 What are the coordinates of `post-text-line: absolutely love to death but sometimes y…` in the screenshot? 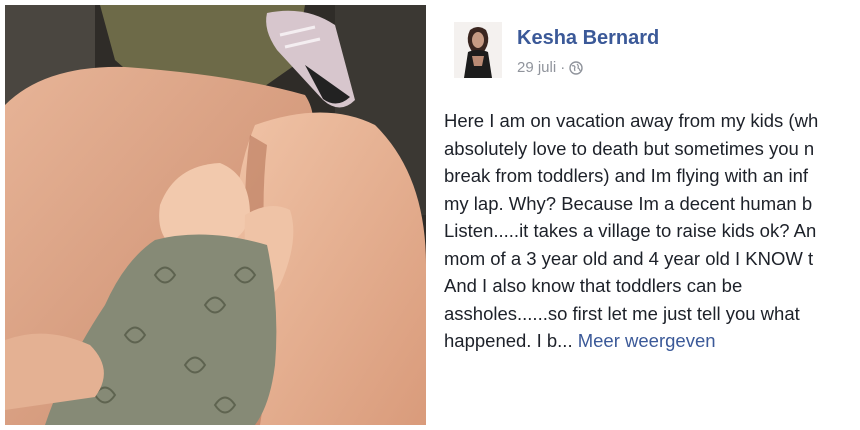 It's located at (629, 148).